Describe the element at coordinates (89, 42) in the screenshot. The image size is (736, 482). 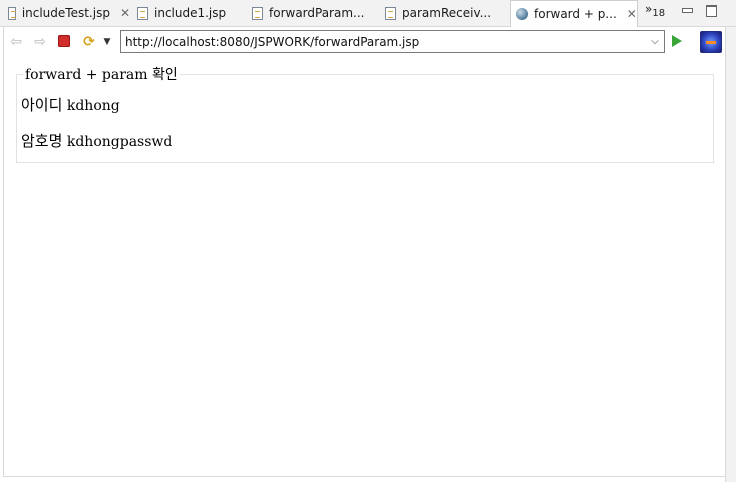
I see `refresh-icon: ⟳` at that location.